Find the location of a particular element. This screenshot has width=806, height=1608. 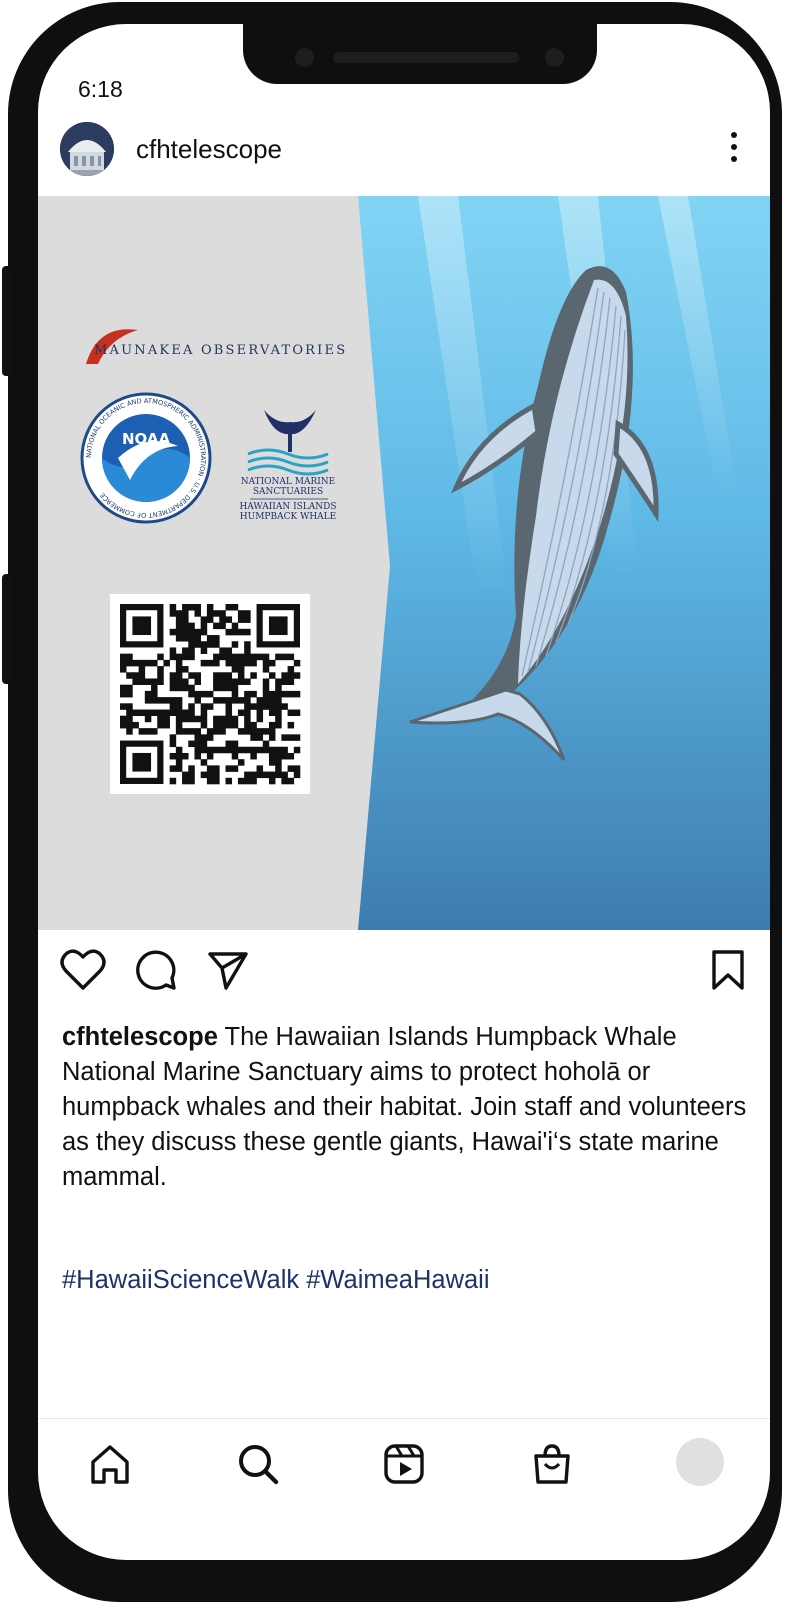

qr-code is located at coordinates (210, 694).